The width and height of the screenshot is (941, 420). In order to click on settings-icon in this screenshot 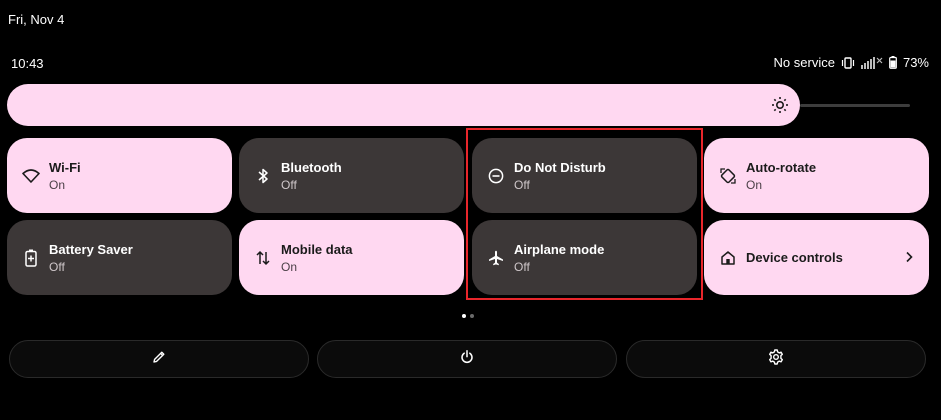, I will do `click(776, 359)`.